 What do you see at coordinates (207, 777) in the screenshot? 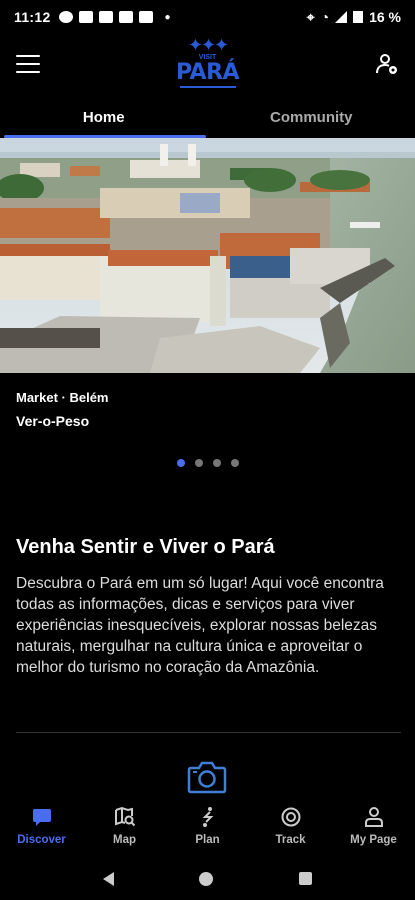
I see `camera-icon` at bounding box center [207, 777].